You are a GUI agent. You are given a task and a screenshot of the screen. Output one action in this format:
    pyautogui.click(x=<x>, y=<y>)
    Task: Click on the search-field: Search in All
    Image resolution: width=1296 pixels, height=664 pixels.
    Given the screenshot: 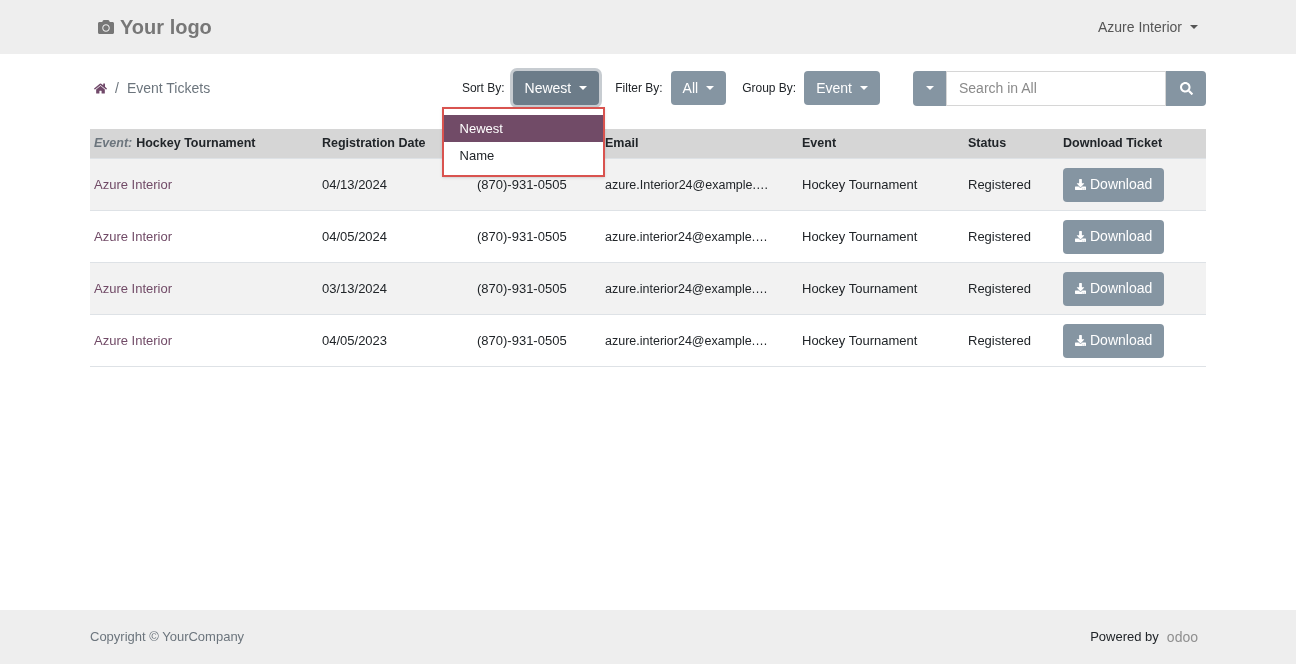 What is the action you would take?
    pyautogui.click(x=1056, y=88)
    